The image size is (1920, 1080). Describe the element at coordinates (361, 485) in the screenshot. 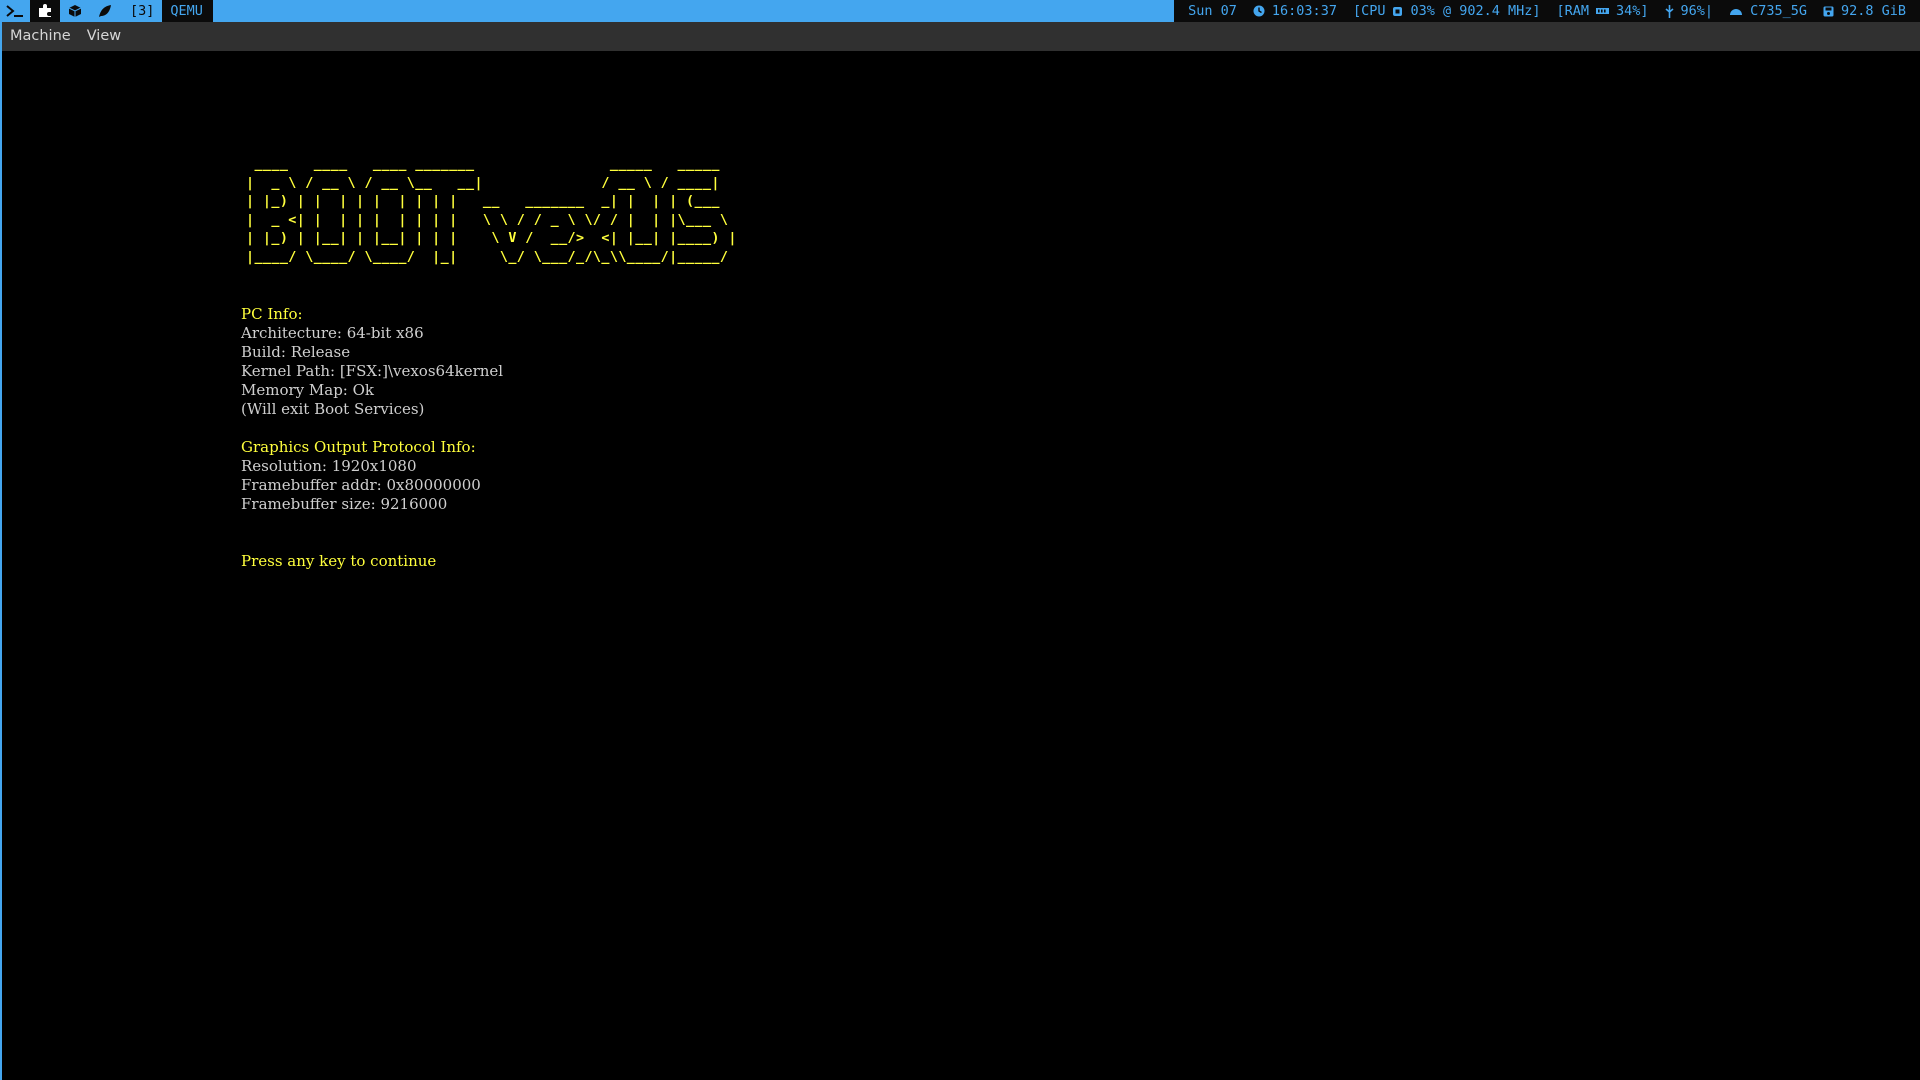

I see `framebuffer-addr-line: Framebuffer addr: 0x80000000` at that location.